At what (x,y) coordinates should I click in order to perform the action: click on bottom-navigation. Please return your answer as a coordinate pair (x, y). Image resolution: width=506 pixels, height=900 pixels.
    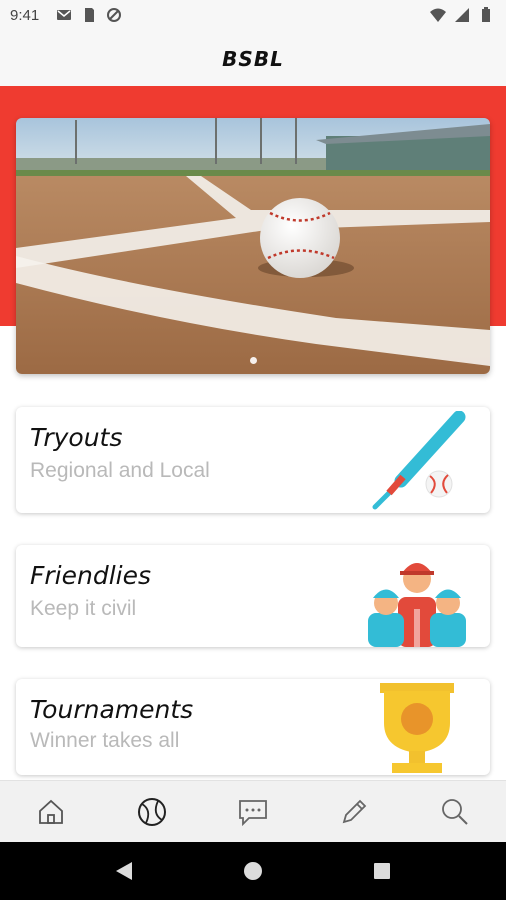
    Looking at the image, I should click on (253, 811).